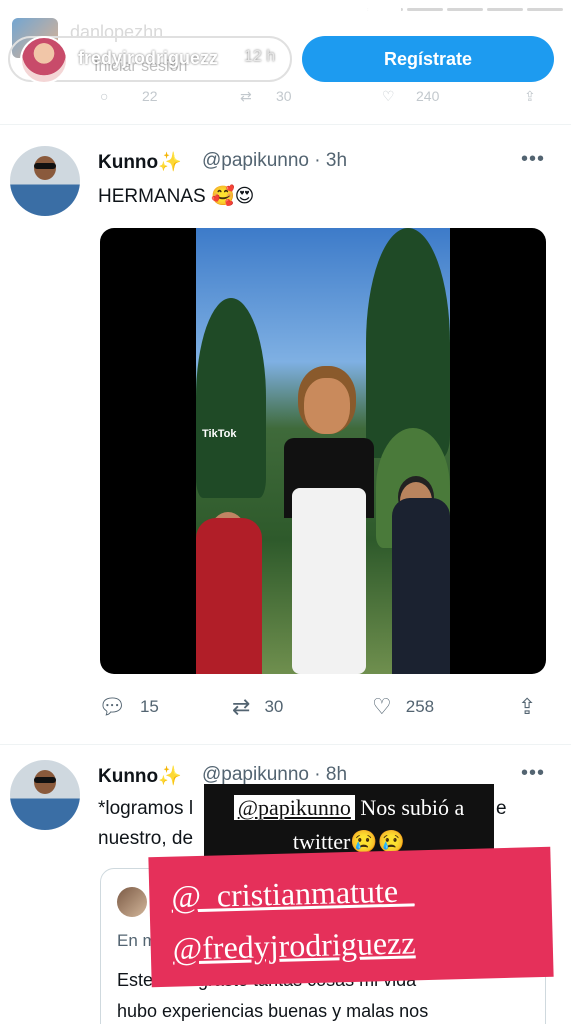 Image resolution: width=571 pixels, height=1024 pixels. I want to click on story-time: 12 h, so click(260, 56).